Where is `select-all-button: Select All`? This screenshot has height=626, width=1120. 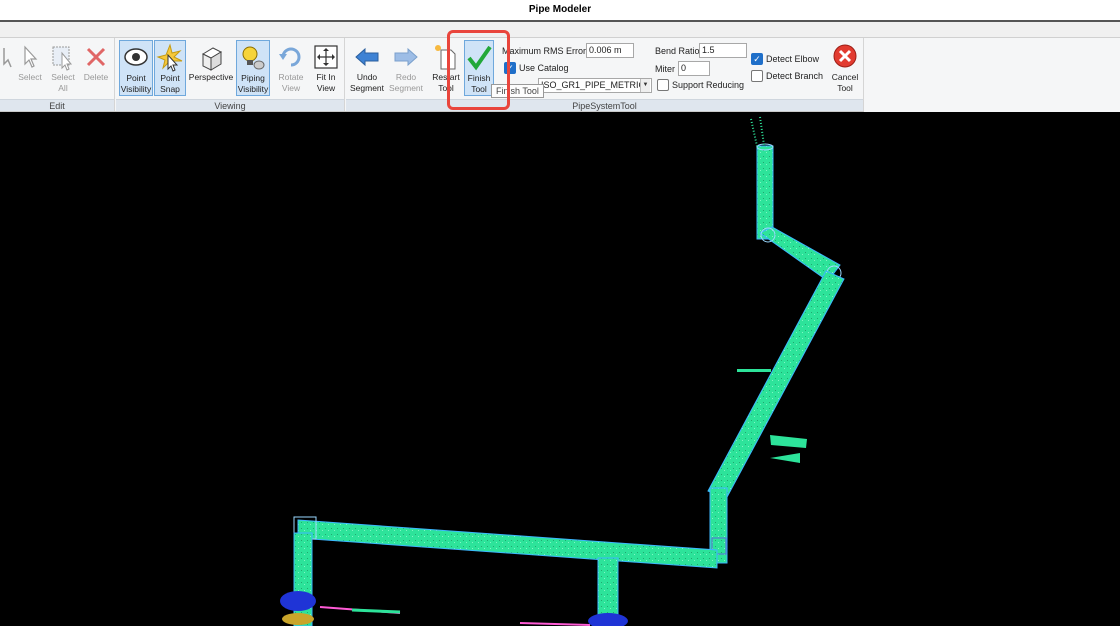 select-all-button: Select All is located at coordinates (63, 68).